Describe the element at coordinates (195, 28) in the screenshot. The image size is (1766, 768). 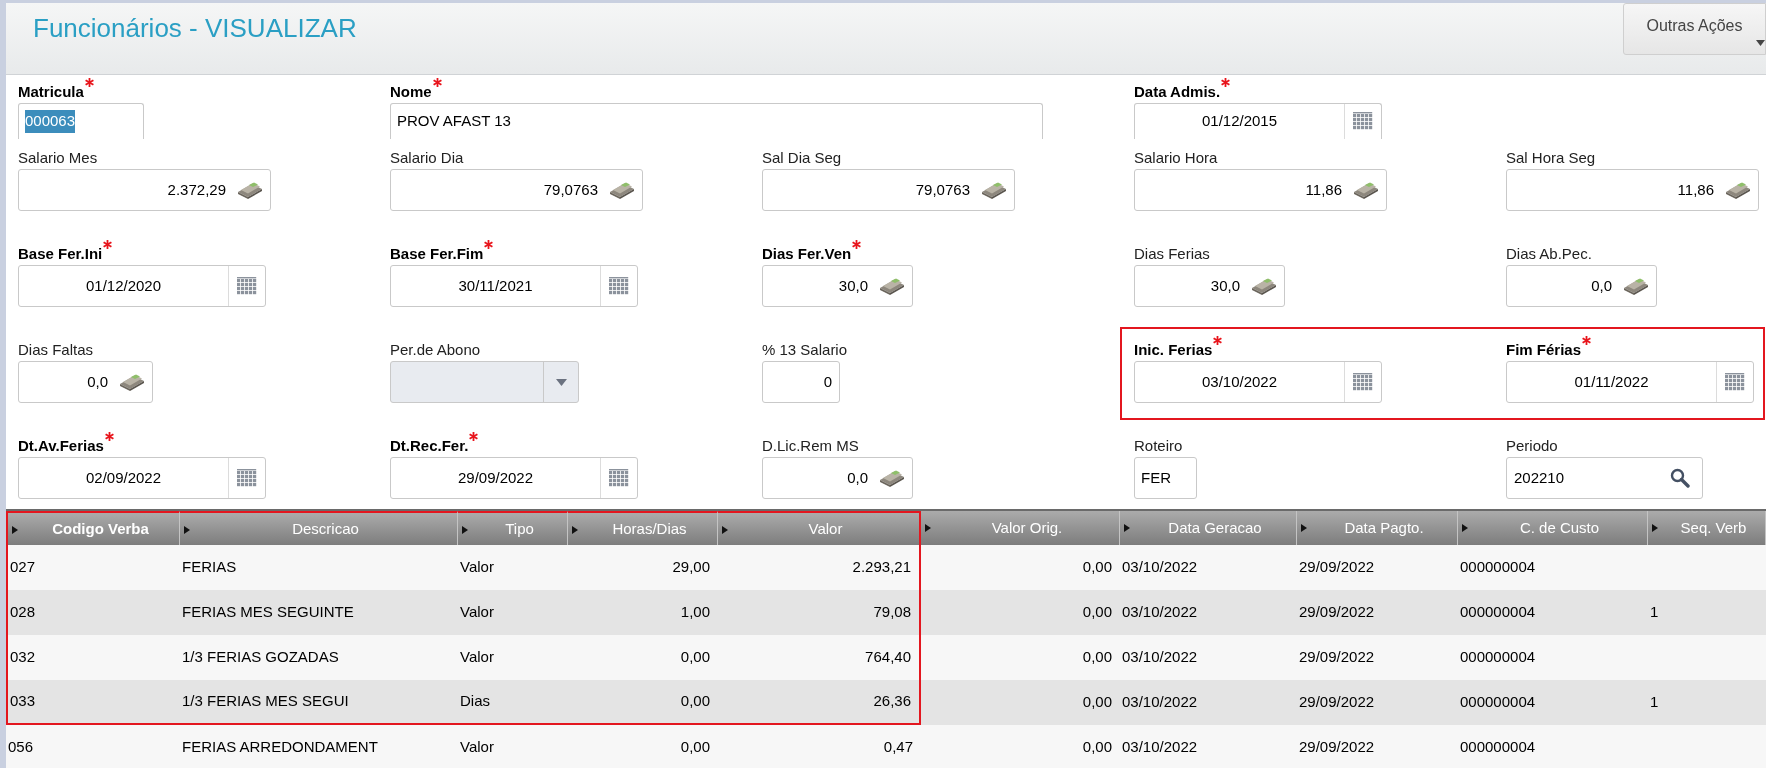
I see `page-title: Funcionários - VISUALIZAR` at that location.